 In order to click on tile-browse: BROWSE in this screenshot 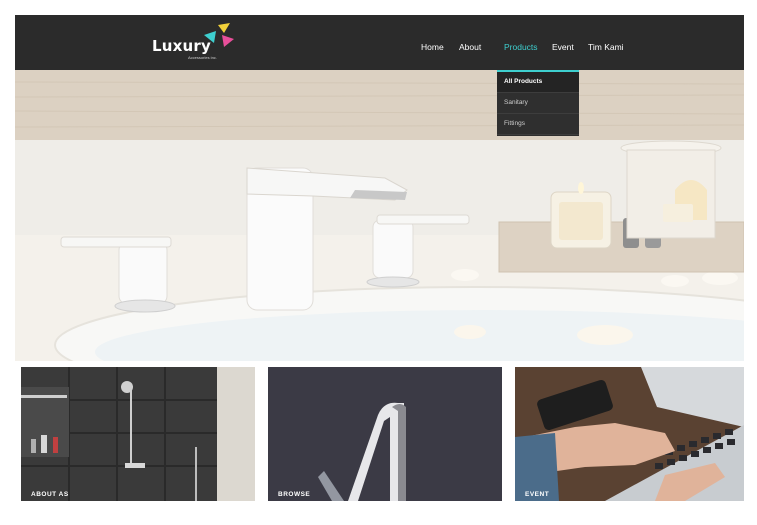, I will do `click(385, 434)`.